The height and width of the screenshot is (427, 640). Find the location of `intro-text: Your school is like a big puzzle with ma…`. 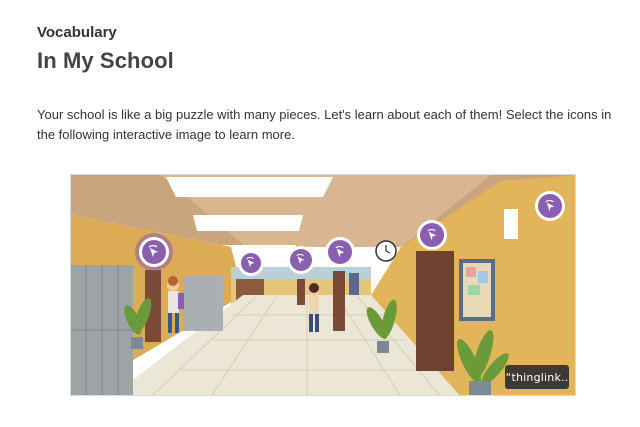

intro-text: Your school is like a big puzzle with ma… is located at coordinates (324, 124).